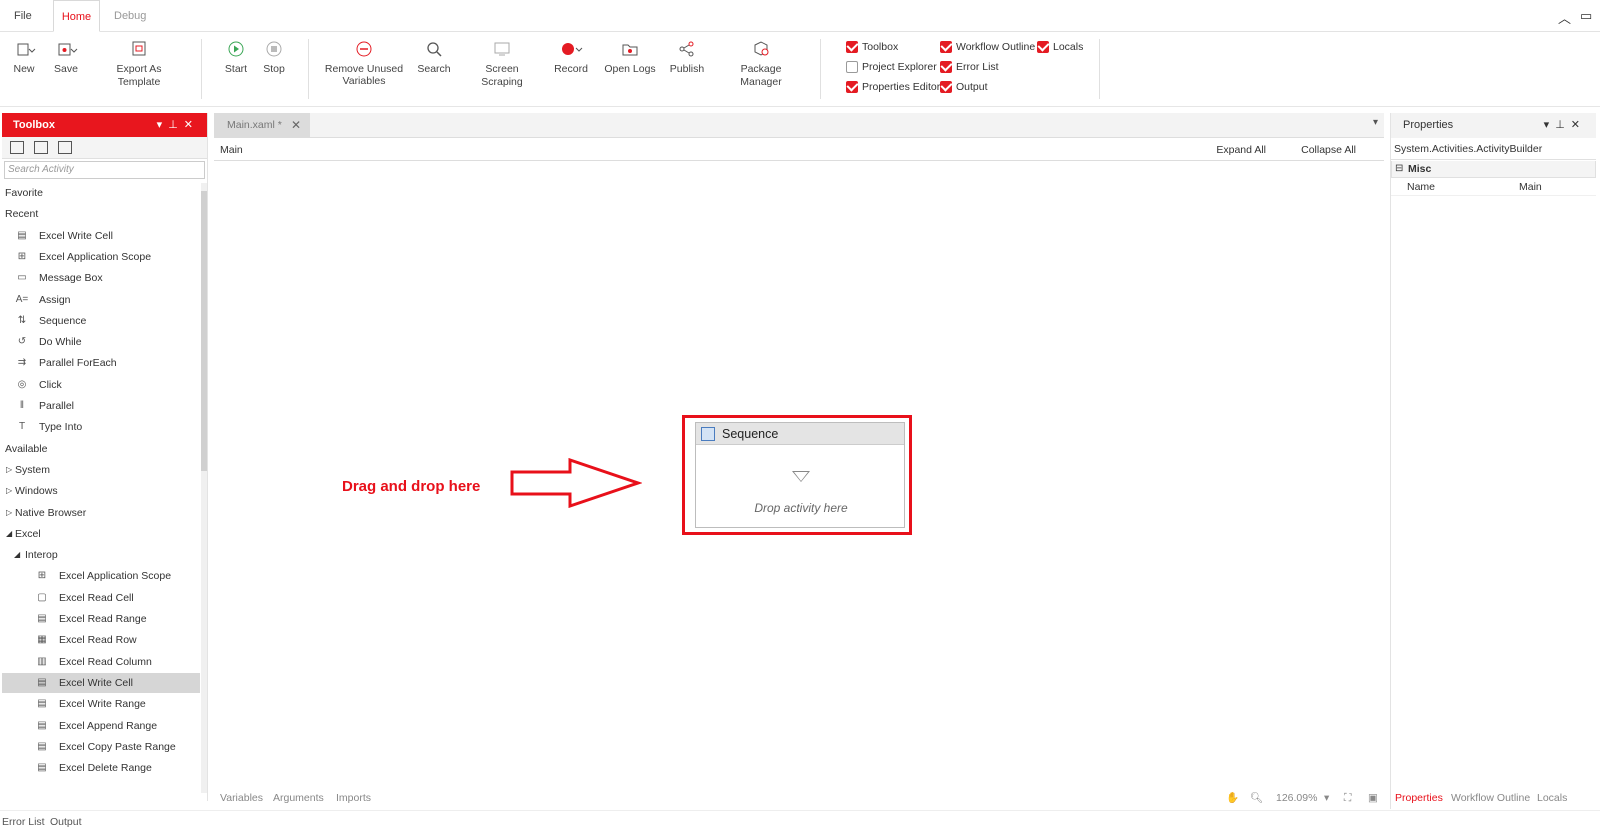  What do you see at coordinates (262, 125) in the screenshot?
I see `tab-main-xaml: Main.xaml * ✕` at bounding box center [262, 125].